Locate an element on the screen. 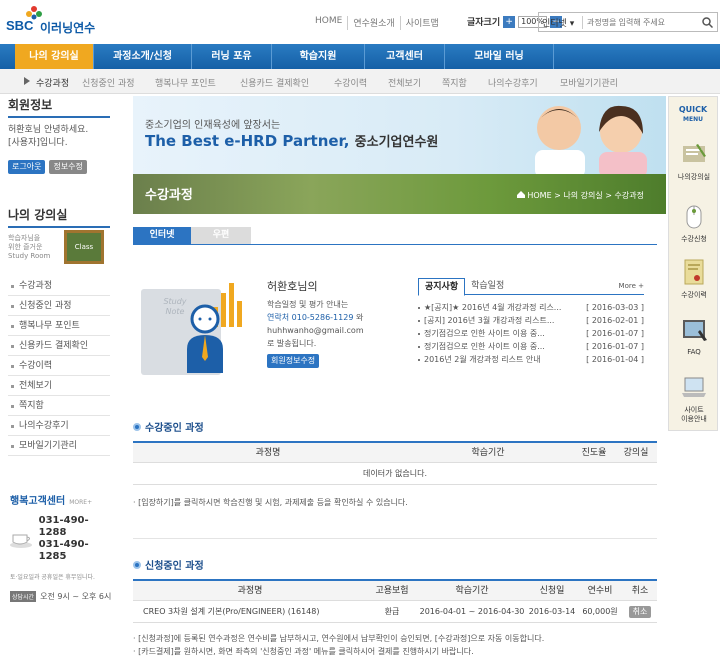 The image size is (720, 665). notice-tabs: 공지사항 학습일정 More + is located at coordinates (531, 287).